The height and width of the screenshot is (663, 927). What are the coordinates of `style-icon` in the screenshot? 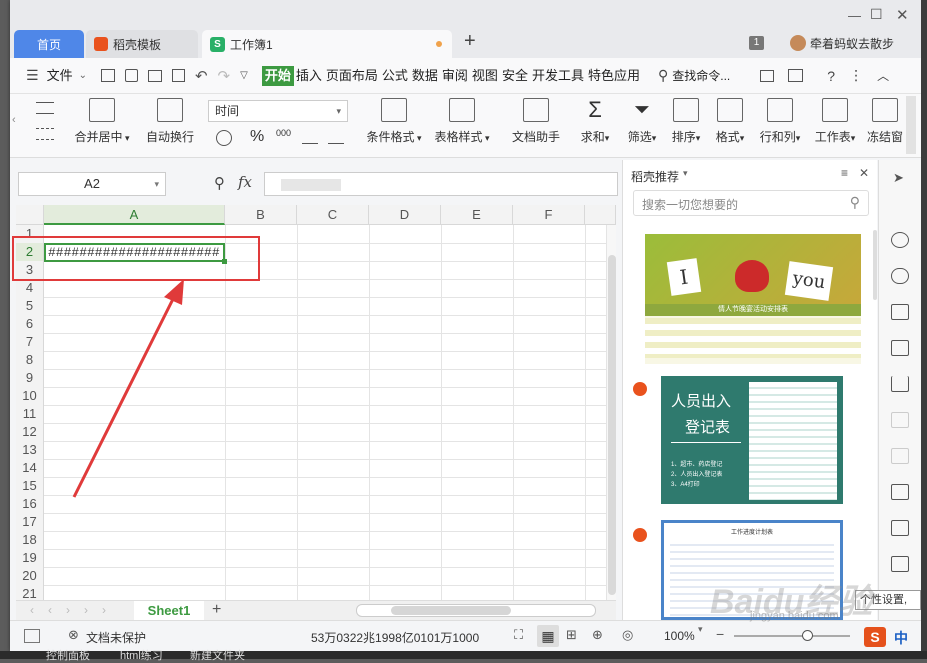 It's located at (900, 276).